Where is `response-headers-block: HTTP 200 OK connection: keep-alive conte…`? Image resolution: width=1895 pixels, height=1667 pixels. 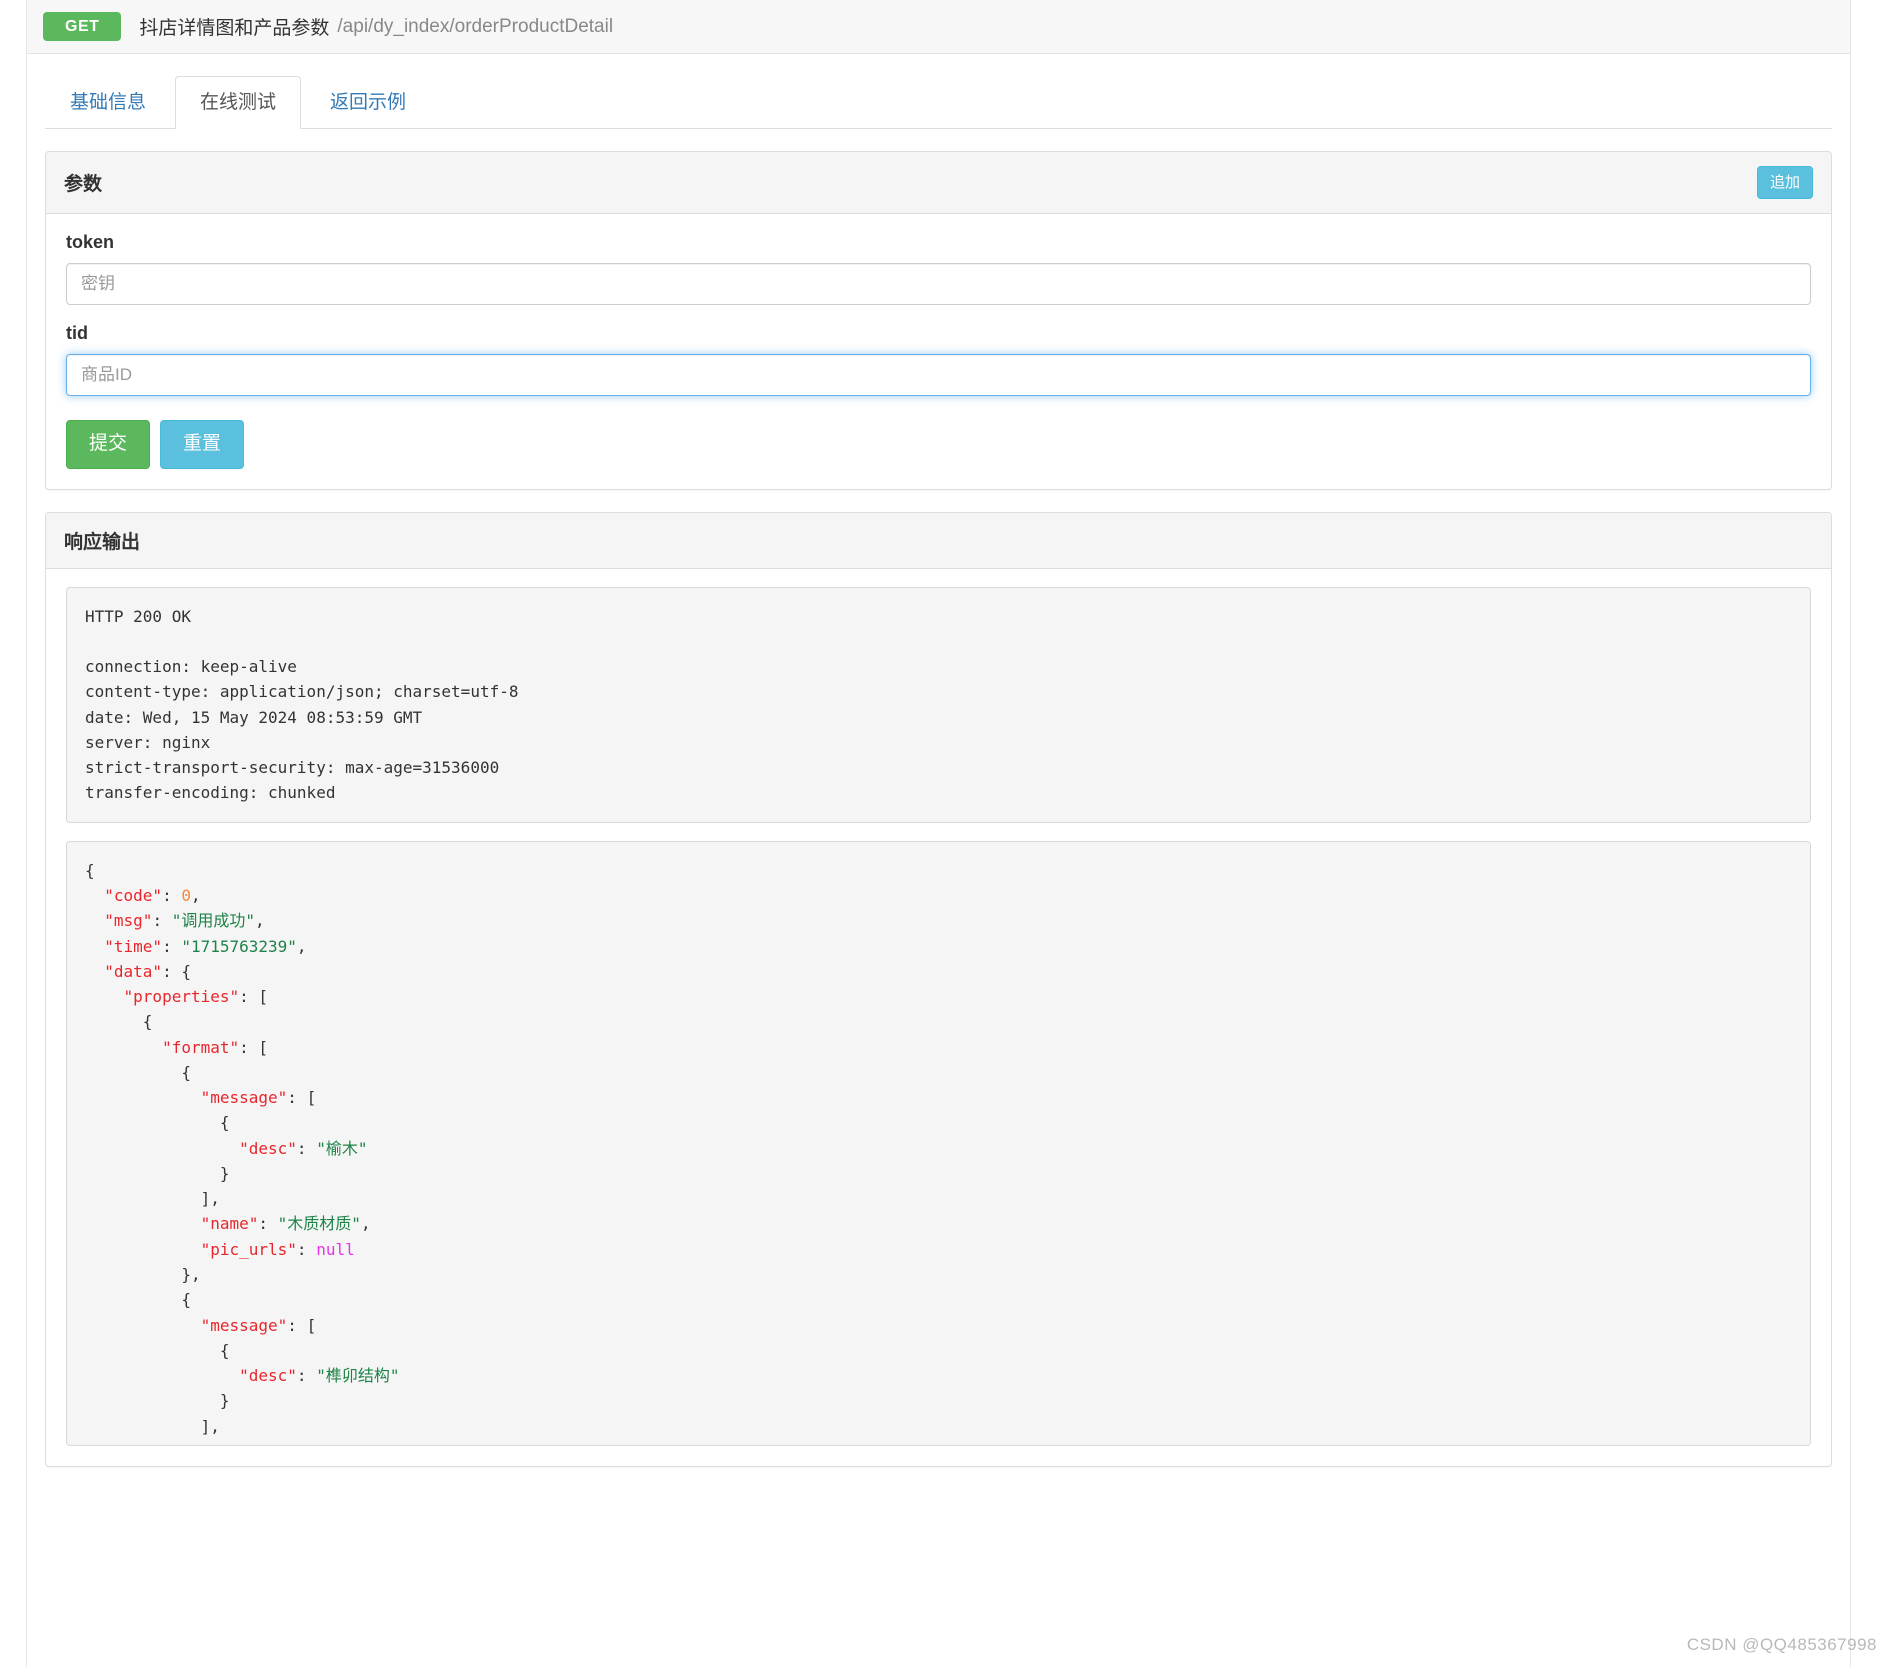
response-headers-block: HTTP 200 OK connection: keep-alive conte… is located at coordinates (938, 704).